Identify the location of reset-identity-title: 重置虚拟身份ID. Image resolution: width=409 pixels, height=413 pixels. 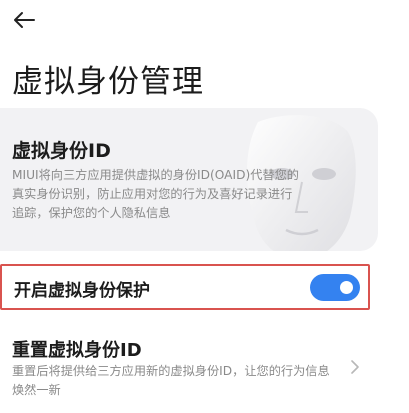
(77, 350).